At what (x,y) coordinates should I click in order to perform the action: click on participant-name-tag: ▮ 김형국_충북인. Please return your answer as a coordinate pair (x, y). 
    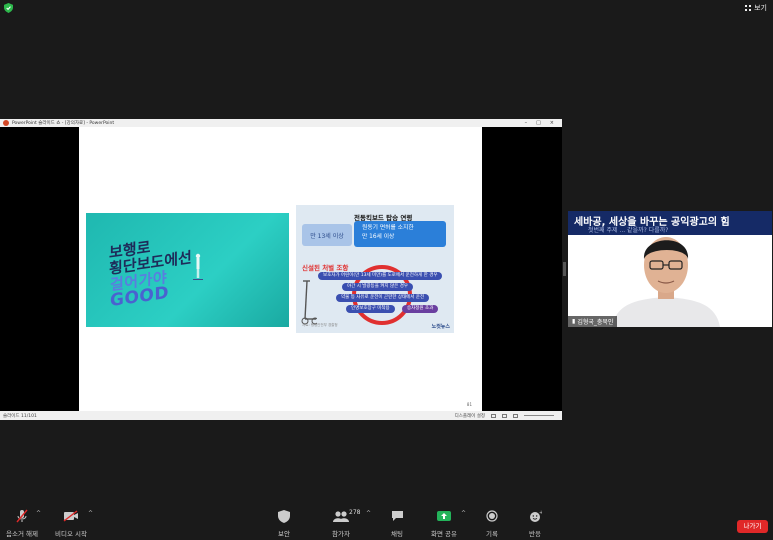
    Looking at the image, I should click on (593, 321).